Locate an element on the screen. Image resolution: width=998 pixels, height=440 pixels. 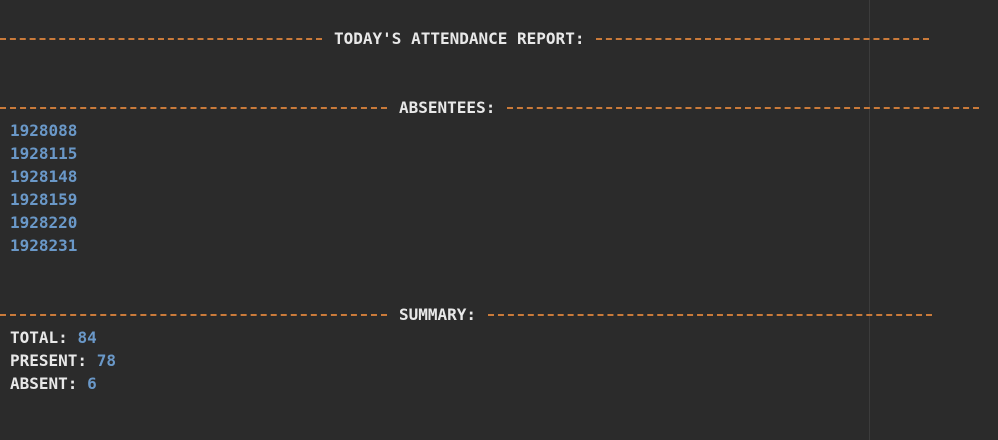
total-label: TOTAL: is located at coordinates (39, 337).